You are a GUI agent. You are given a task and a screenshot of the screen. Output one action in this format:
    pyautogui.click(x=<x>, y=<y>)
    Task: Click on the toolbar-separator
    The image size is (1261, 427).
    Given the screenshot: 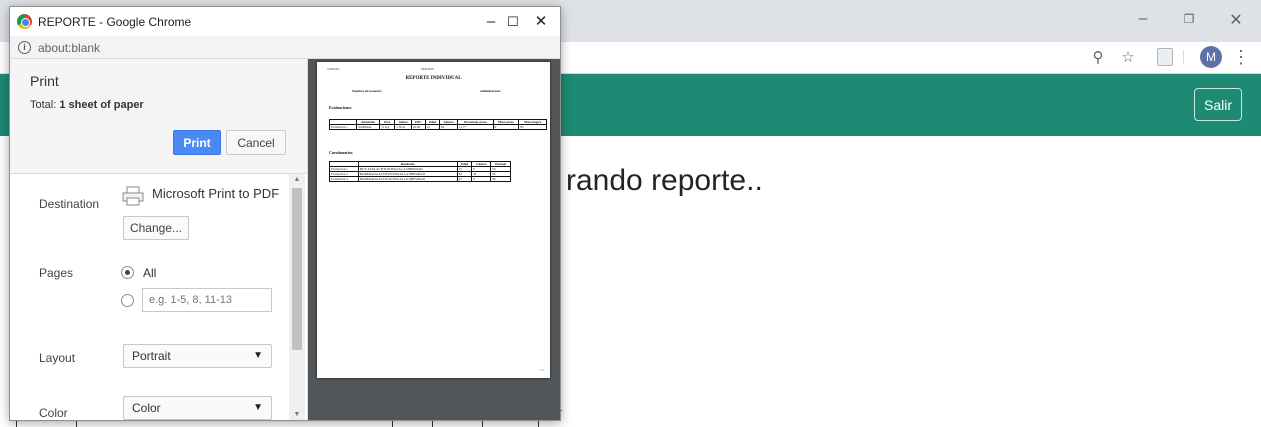 What is the action you would take?
    pyautogui.click(x=1183, y=57)
    